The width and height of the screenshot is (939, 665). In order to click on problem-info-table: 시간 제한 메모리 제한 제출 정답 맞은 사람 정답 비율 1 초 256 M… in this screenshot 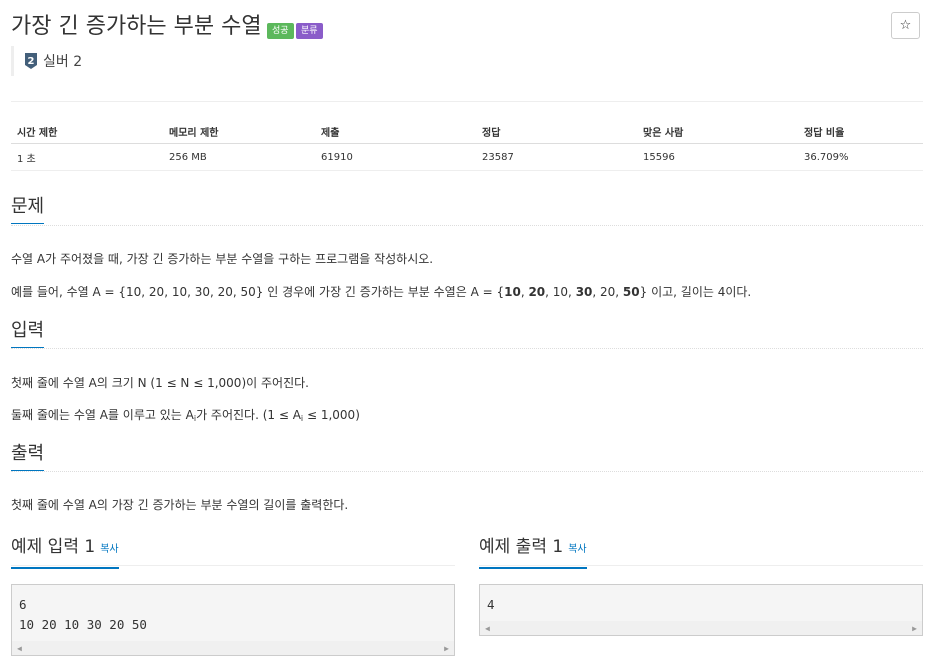, I will do `click(467, 145)`.